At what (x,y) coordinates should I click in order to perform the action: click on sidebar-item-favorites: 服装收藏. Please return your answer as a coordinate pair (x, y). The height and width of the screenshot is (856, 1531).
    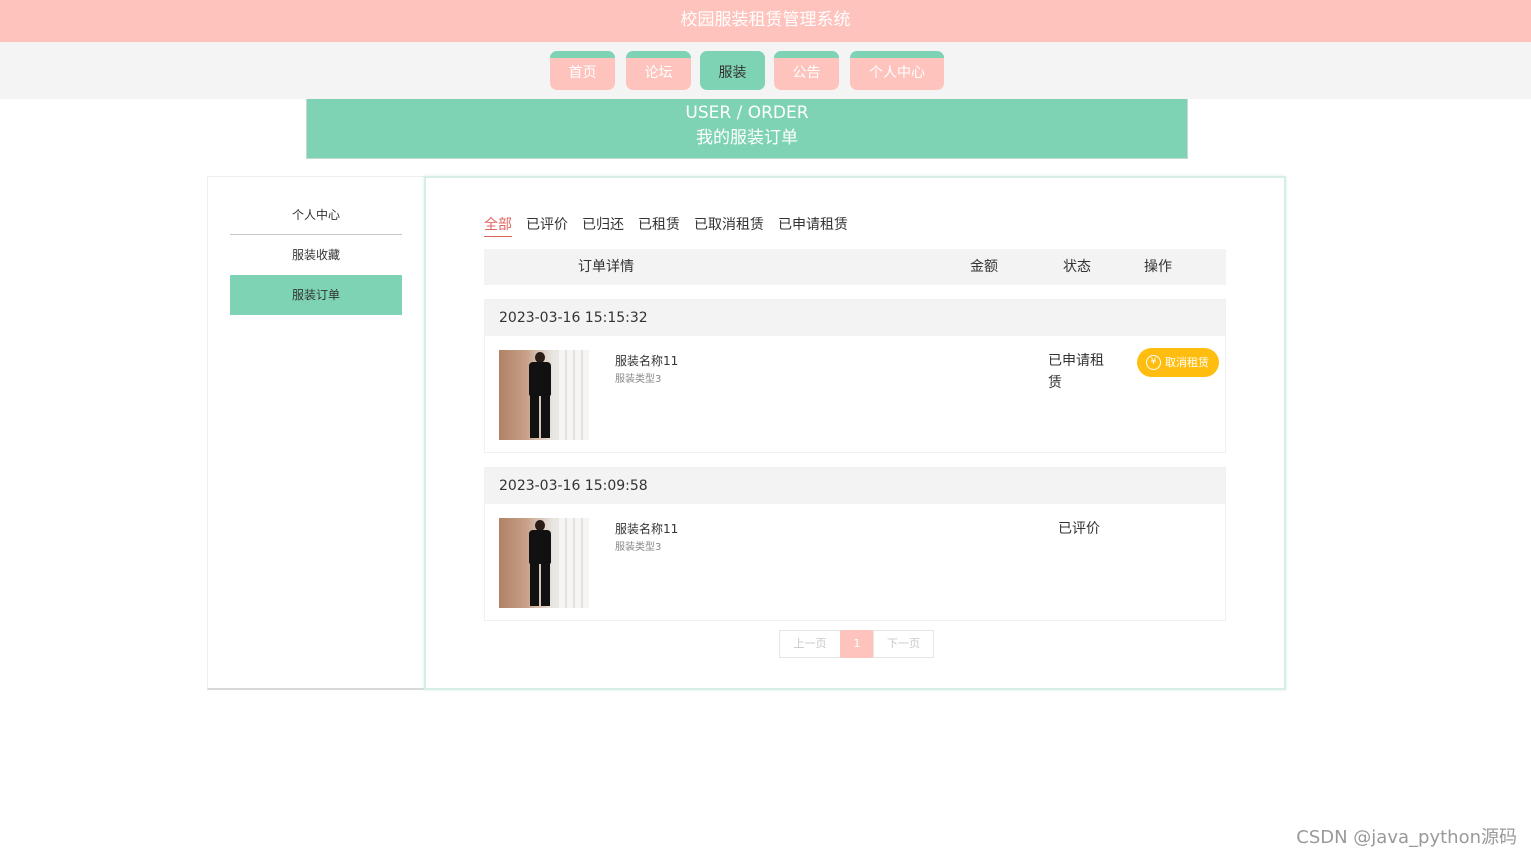
    Looking at the image, I should click on (316, 255).